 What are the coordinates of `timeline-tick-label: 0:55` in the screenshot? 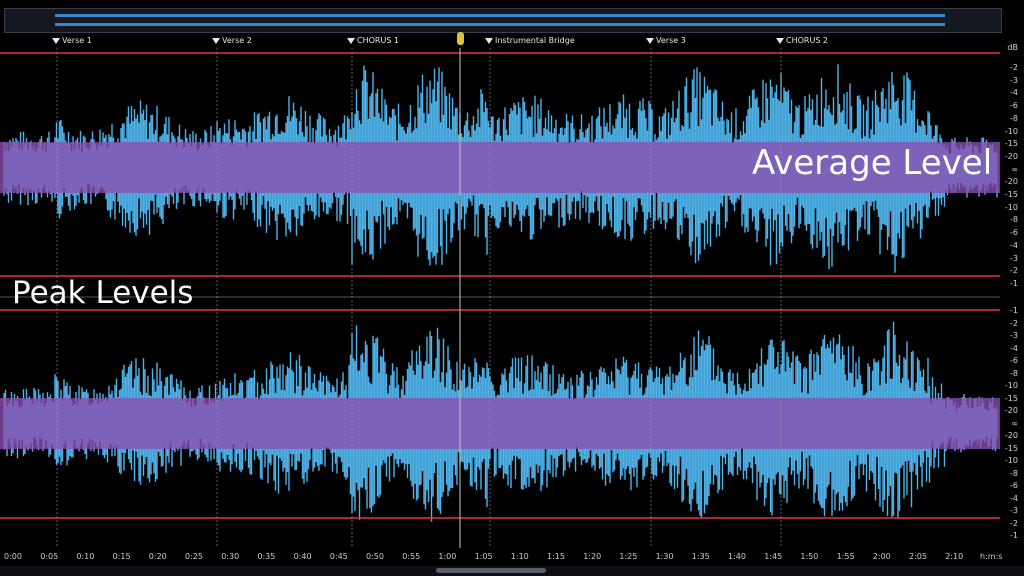 It's located at (411, 556).